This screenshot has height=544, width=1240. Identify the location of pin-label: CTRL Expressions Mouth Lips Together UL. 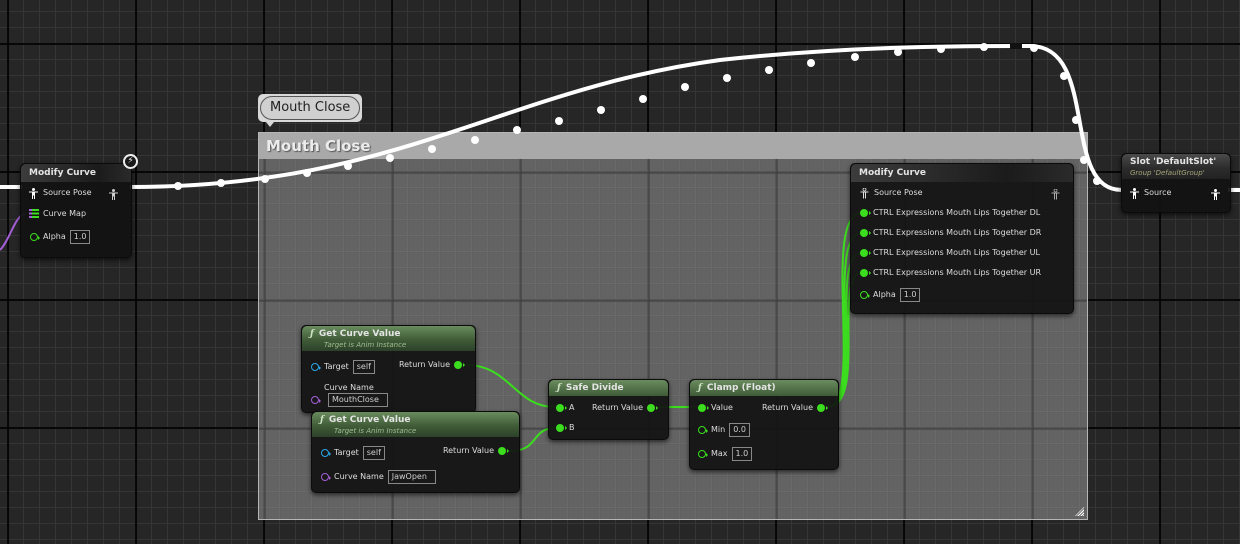
(956, 252).